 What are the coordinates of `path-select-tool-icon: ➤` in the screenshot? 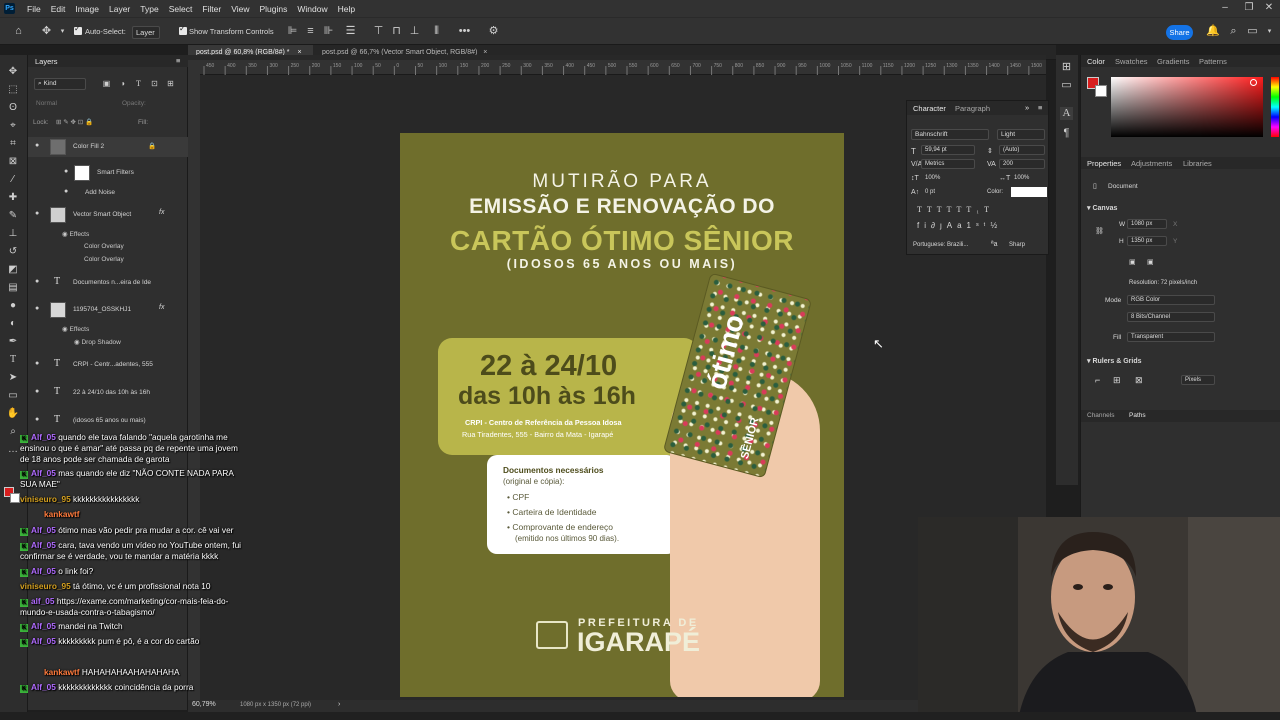 It's located at (13, 378).